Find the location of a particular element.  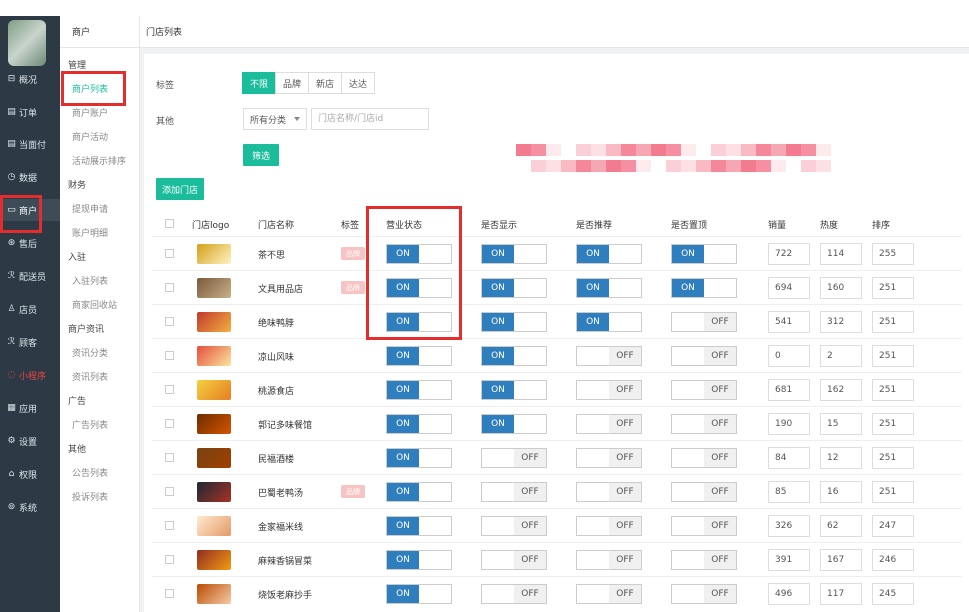

sort-input: 246 is located at coordinates (893, 560).